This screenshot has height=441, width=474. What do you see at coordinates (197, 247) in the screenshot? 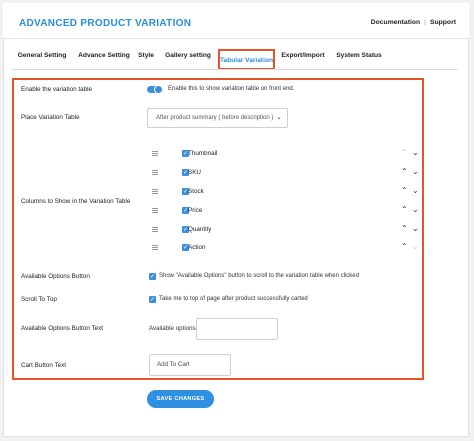
I see `column-name: Action` at bounding box center [197, 247].